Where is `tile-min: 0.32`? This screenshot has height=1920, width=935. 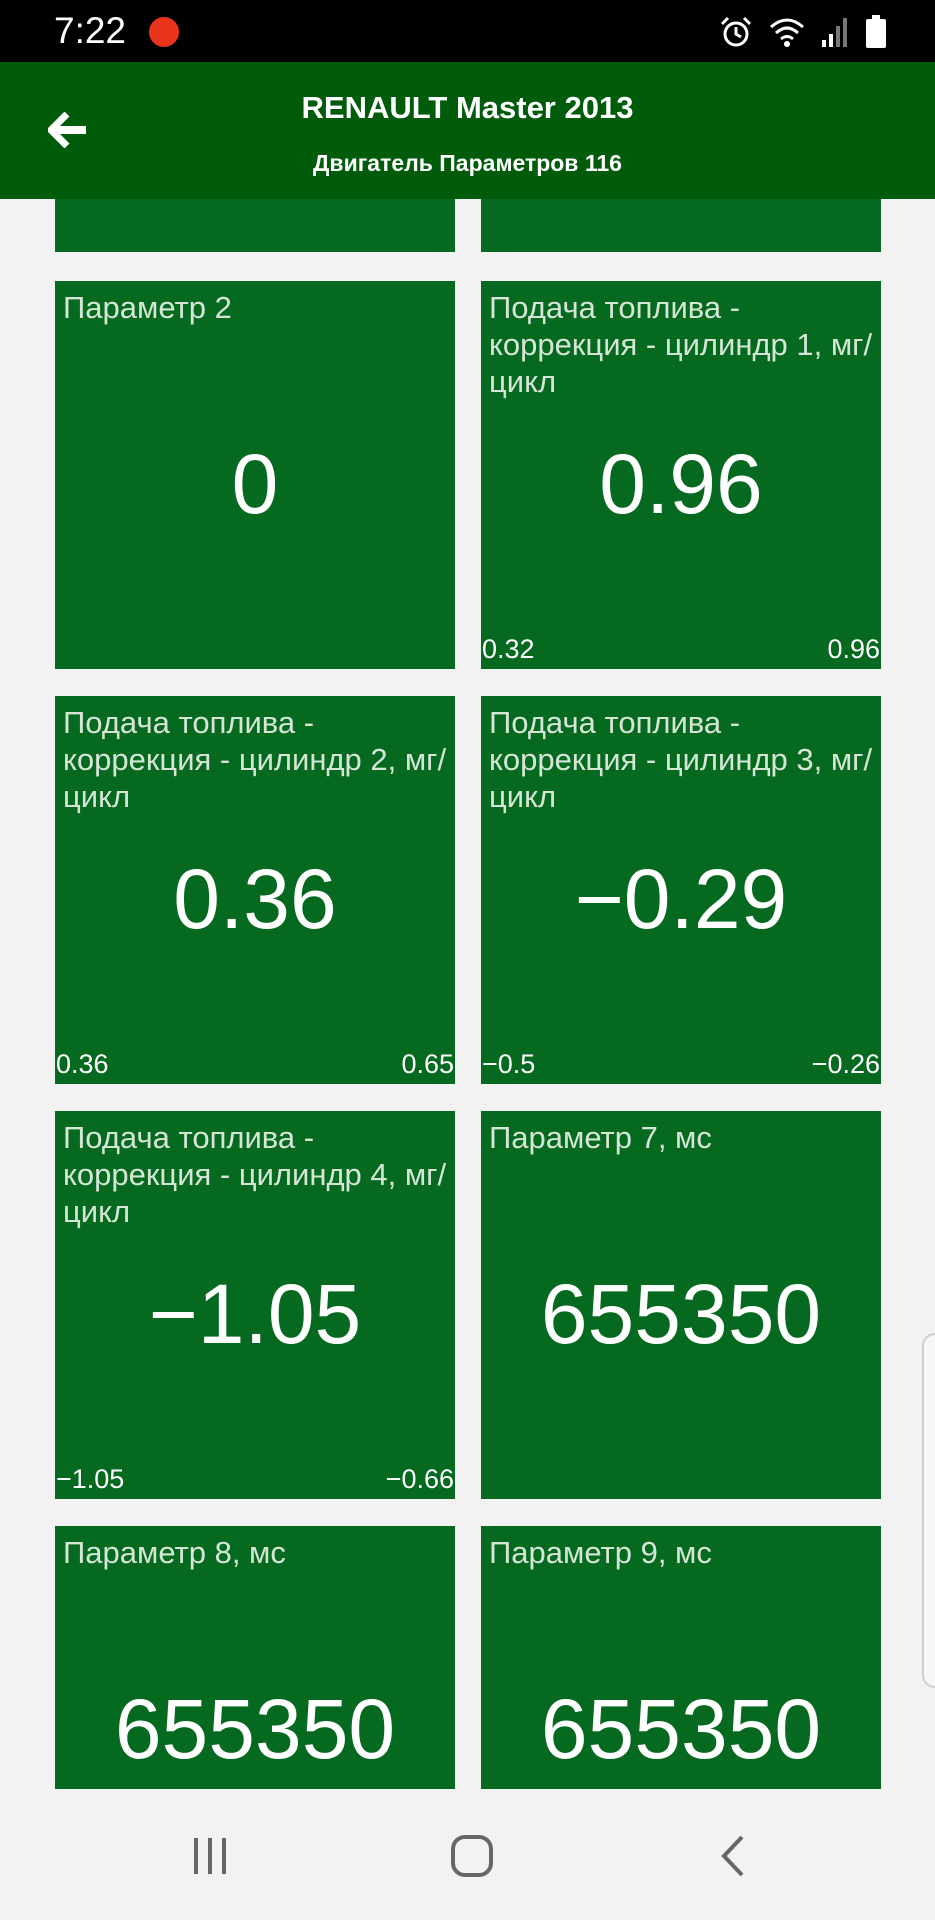
tile-min: 0.32 is located at coordinates (508, 649).